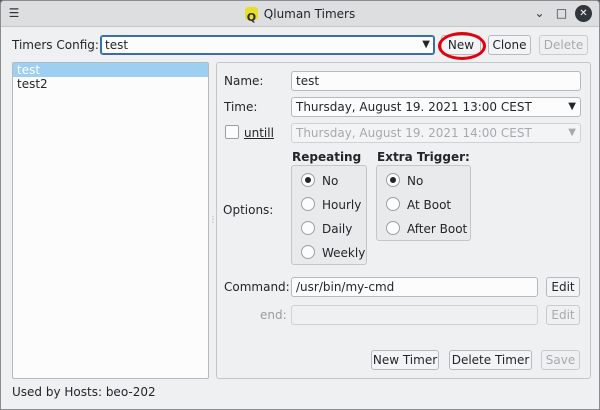 Image resolution: width=600 pixels, height=410 pixels. I want to click on minimize-icon: ⌄, so click(539, 13).